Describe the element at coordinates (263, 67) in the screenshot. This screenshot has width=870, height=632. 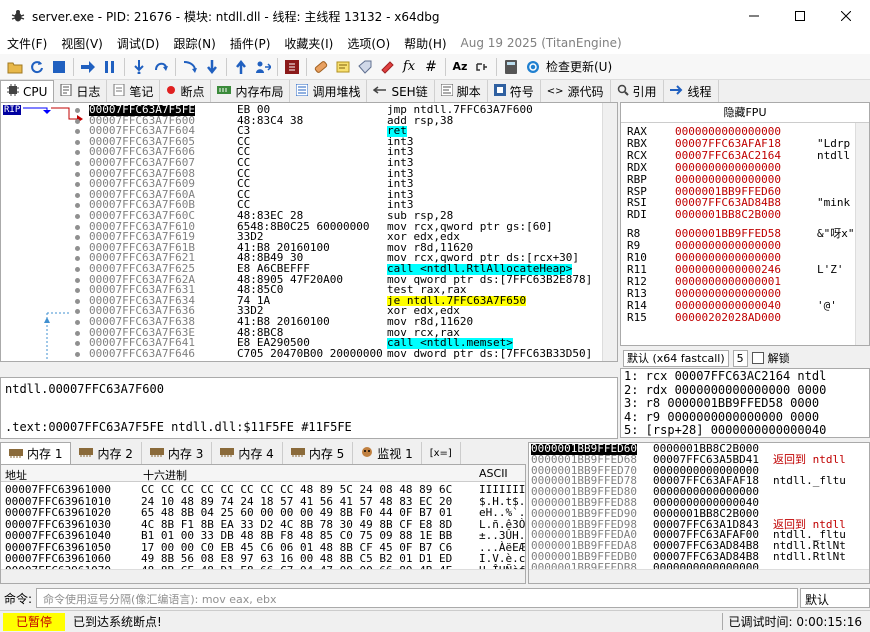
I see `run-to-user-code-icon` at that location.